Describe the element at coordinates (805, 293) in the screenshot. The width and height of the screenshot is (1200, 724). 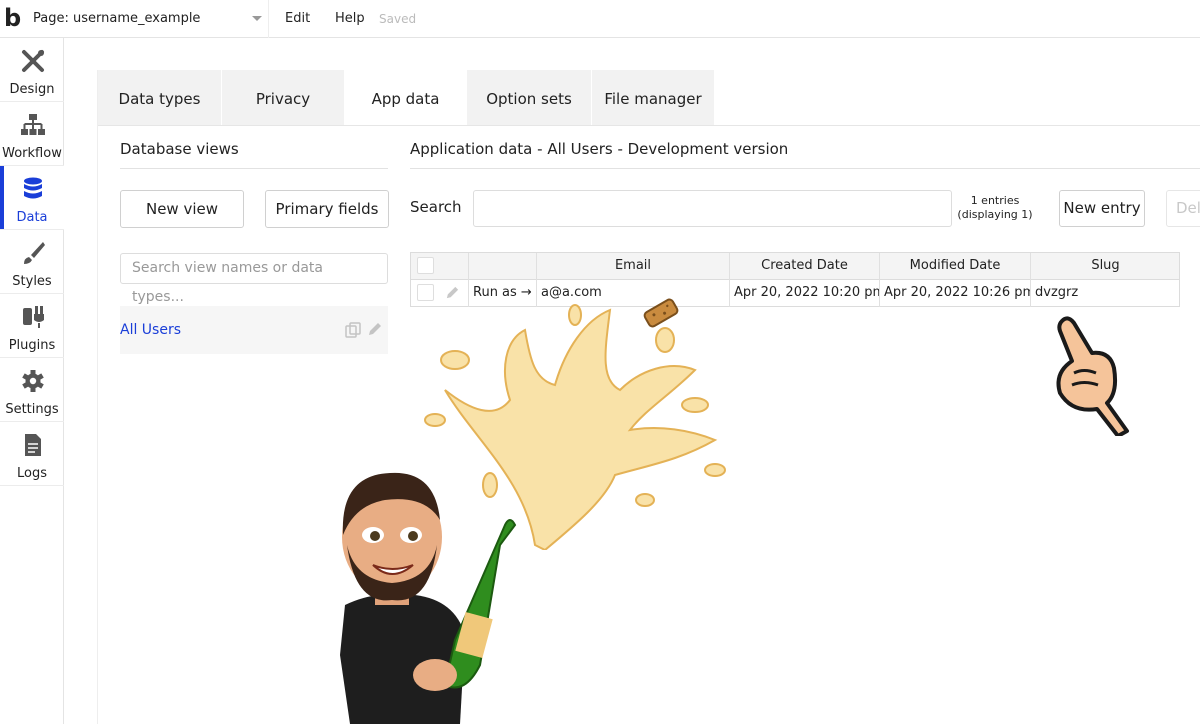
I see `created-date-cell: Apr 20, 2022 10:20 pm` at that location.